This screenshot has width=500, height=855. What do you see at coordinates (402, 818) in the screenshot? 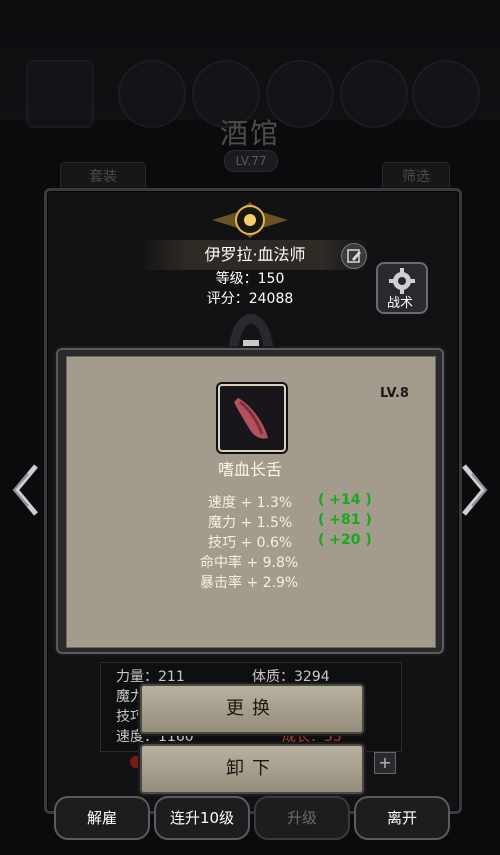
I see `leave-button: 离开` at bounding box center [402, 818].